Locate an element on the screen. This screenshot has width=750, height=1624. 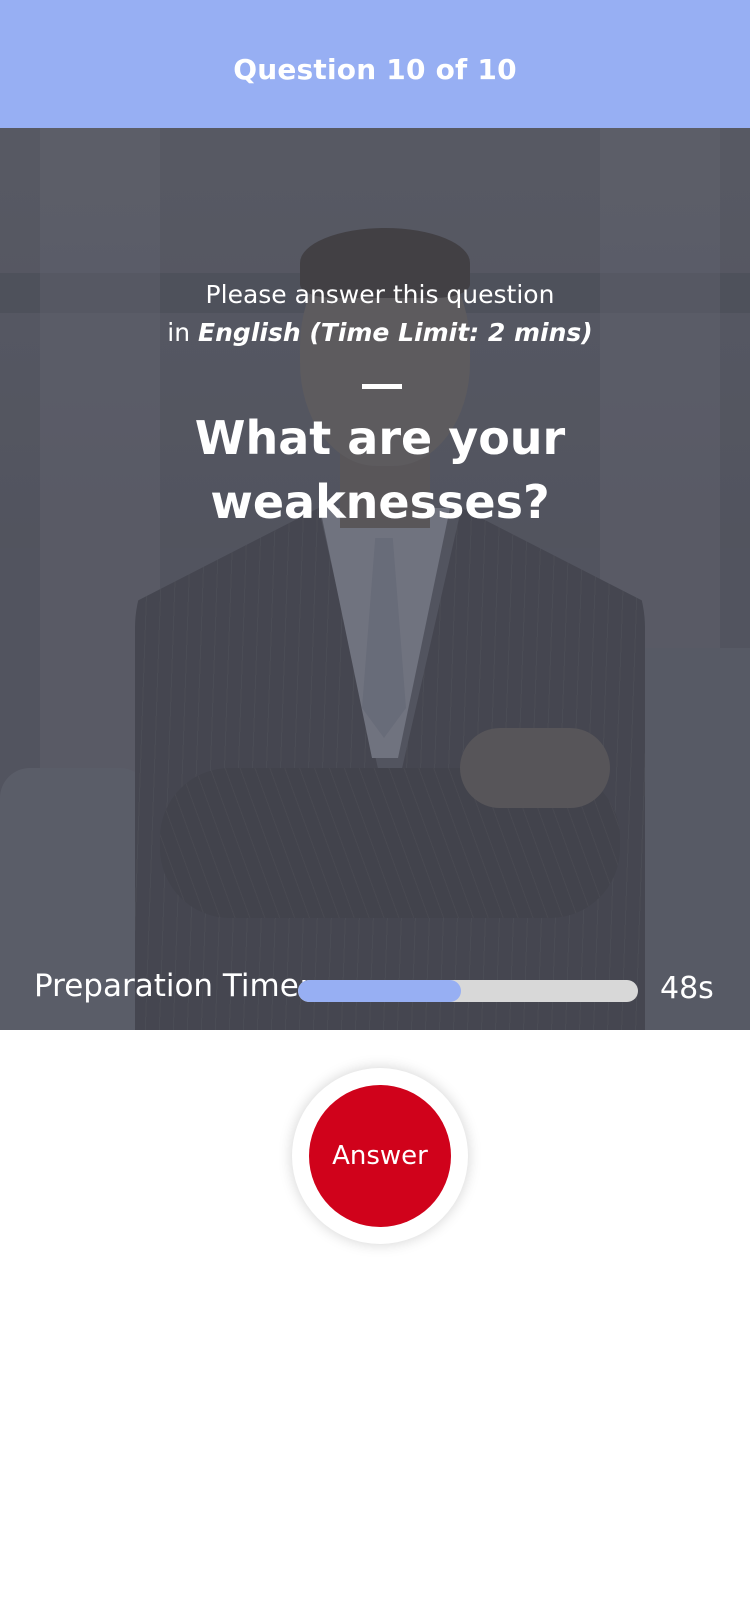
instruction-line-2: in English (Time Limit: 2 mins) is located at coordinates (375, 333).